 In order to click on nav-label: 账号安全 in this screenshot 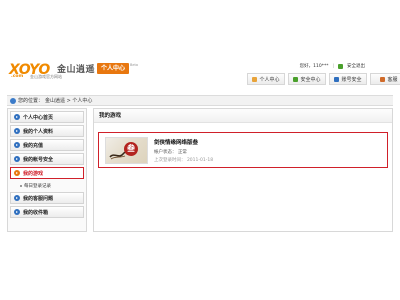, I will do `click(351, 79)`.